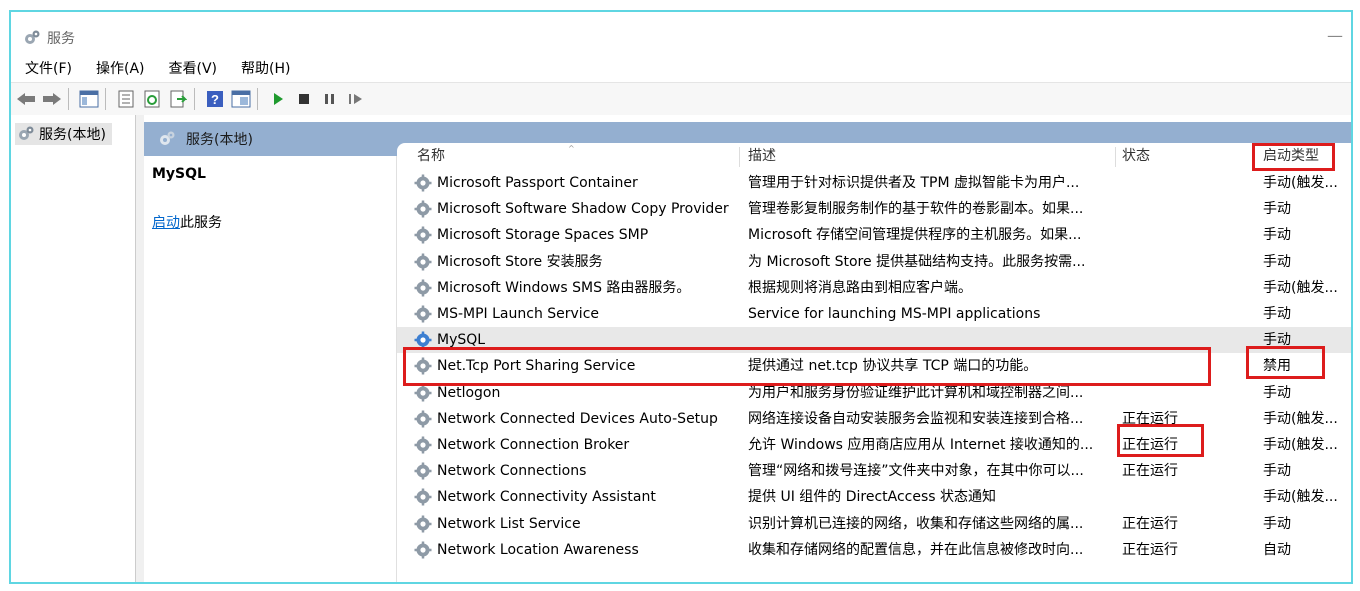  I want to click on service-name: Network List Service, so click(509, 523).